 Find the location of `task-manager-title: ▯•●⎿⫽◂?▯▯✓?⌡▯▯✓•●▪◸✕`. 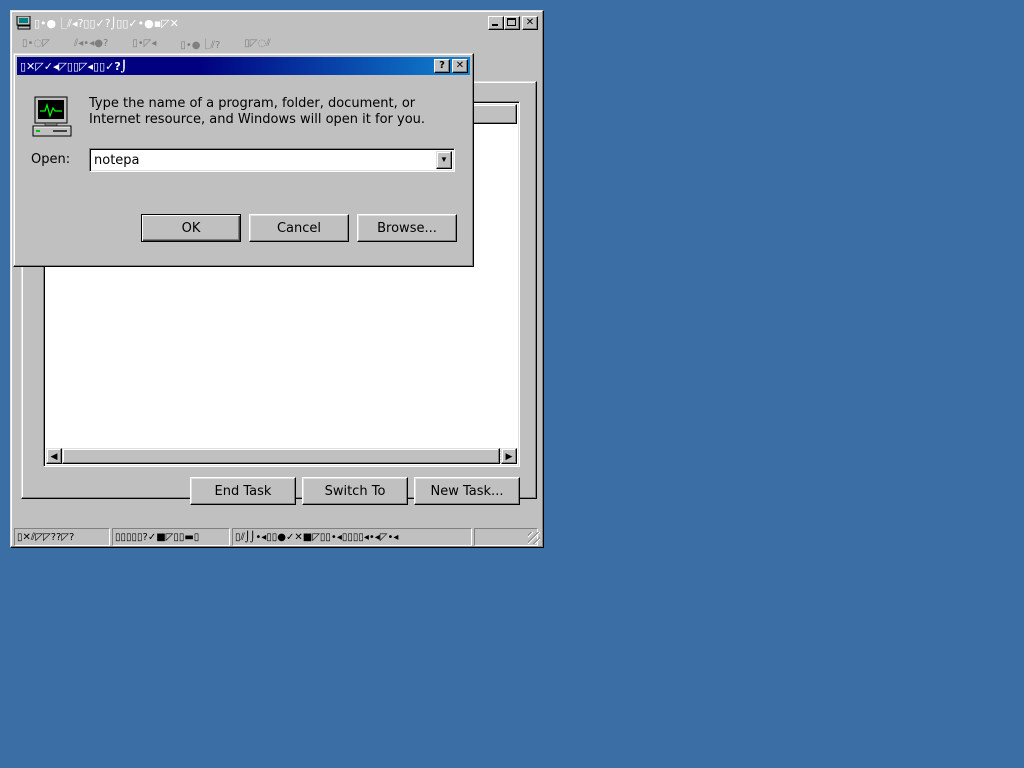

task-manager-title: ▯•●⎿⫽◂?▯▯✓?⌡▯▯✓•●▪◸✕ is located at coordinates (106, 23).